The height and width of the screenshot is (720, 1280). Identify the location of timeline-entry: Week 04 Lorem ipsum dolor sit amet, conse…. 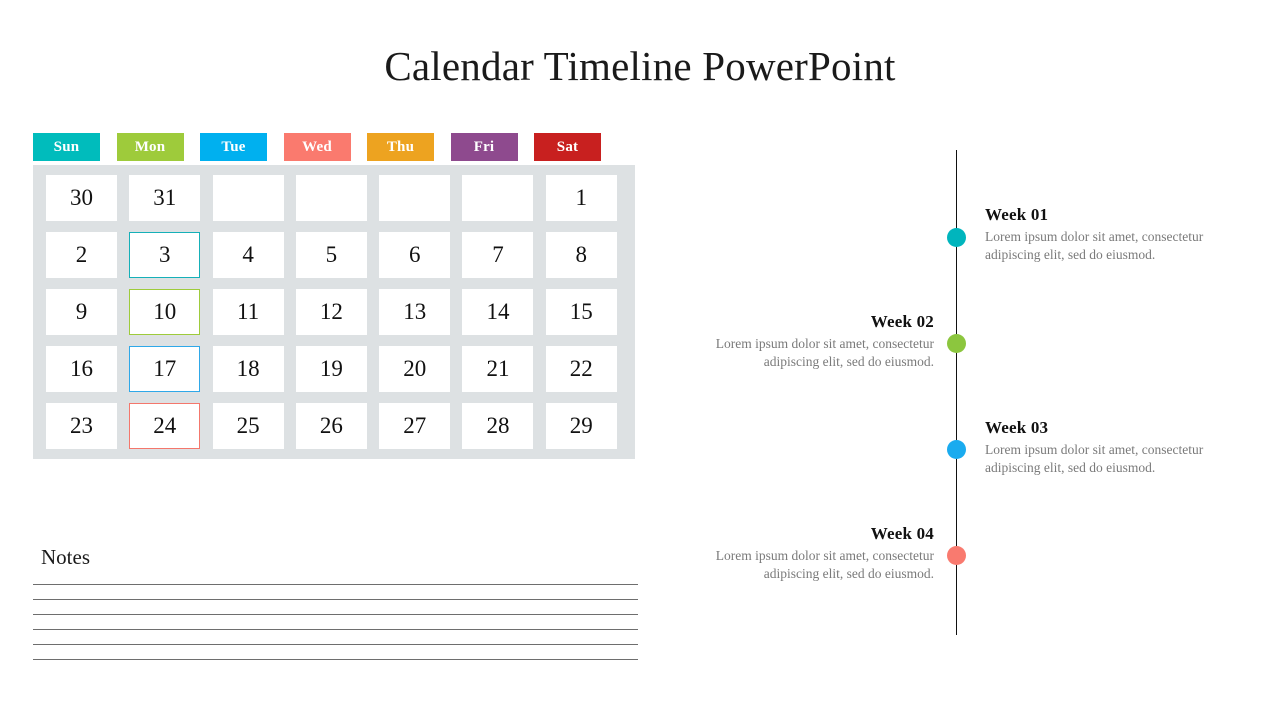
(803, 553).